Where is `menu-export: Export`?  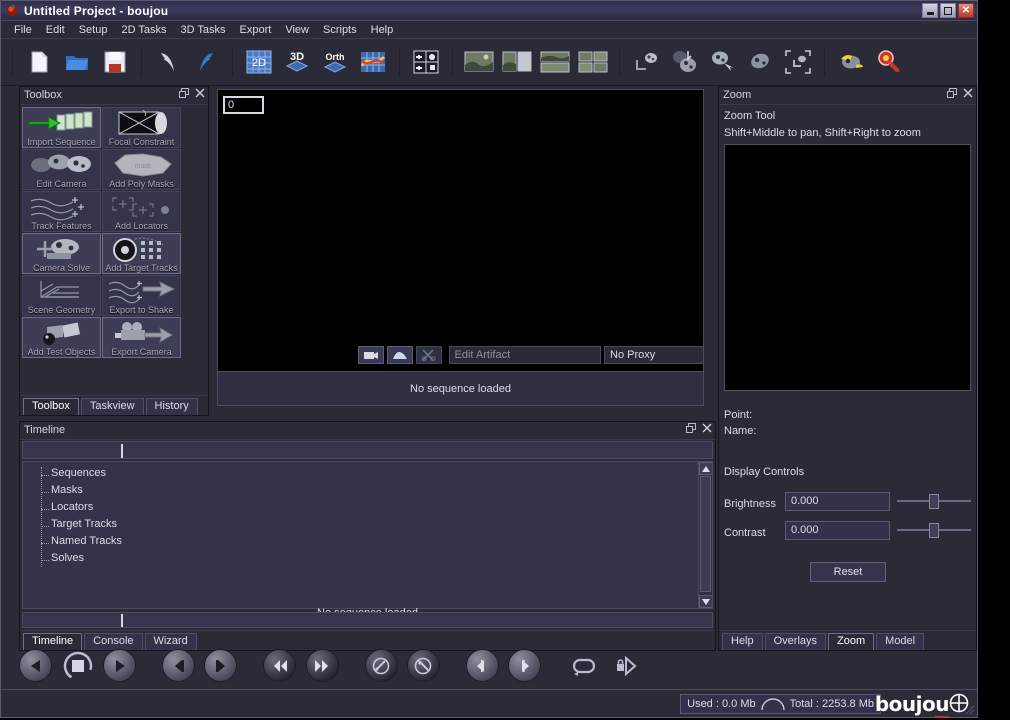
menu-export: Export is located at coordinates (256, 30).